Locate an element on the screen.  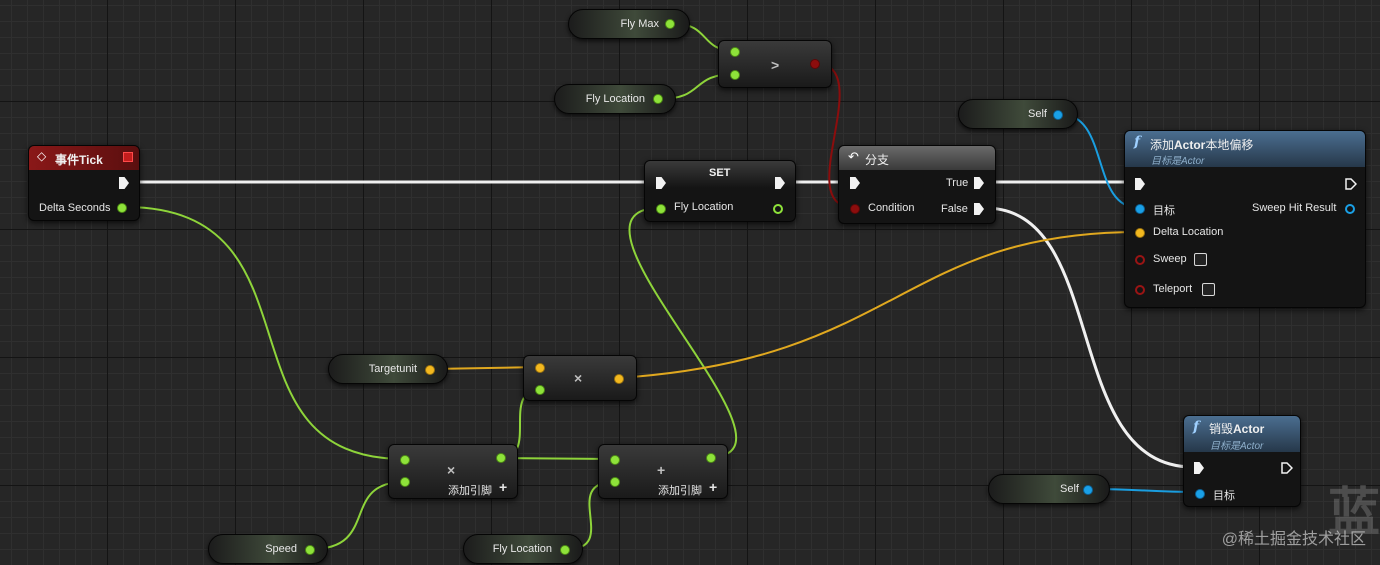
multiply-float-add-pin-plus: + is located at coordinates (503, 487).